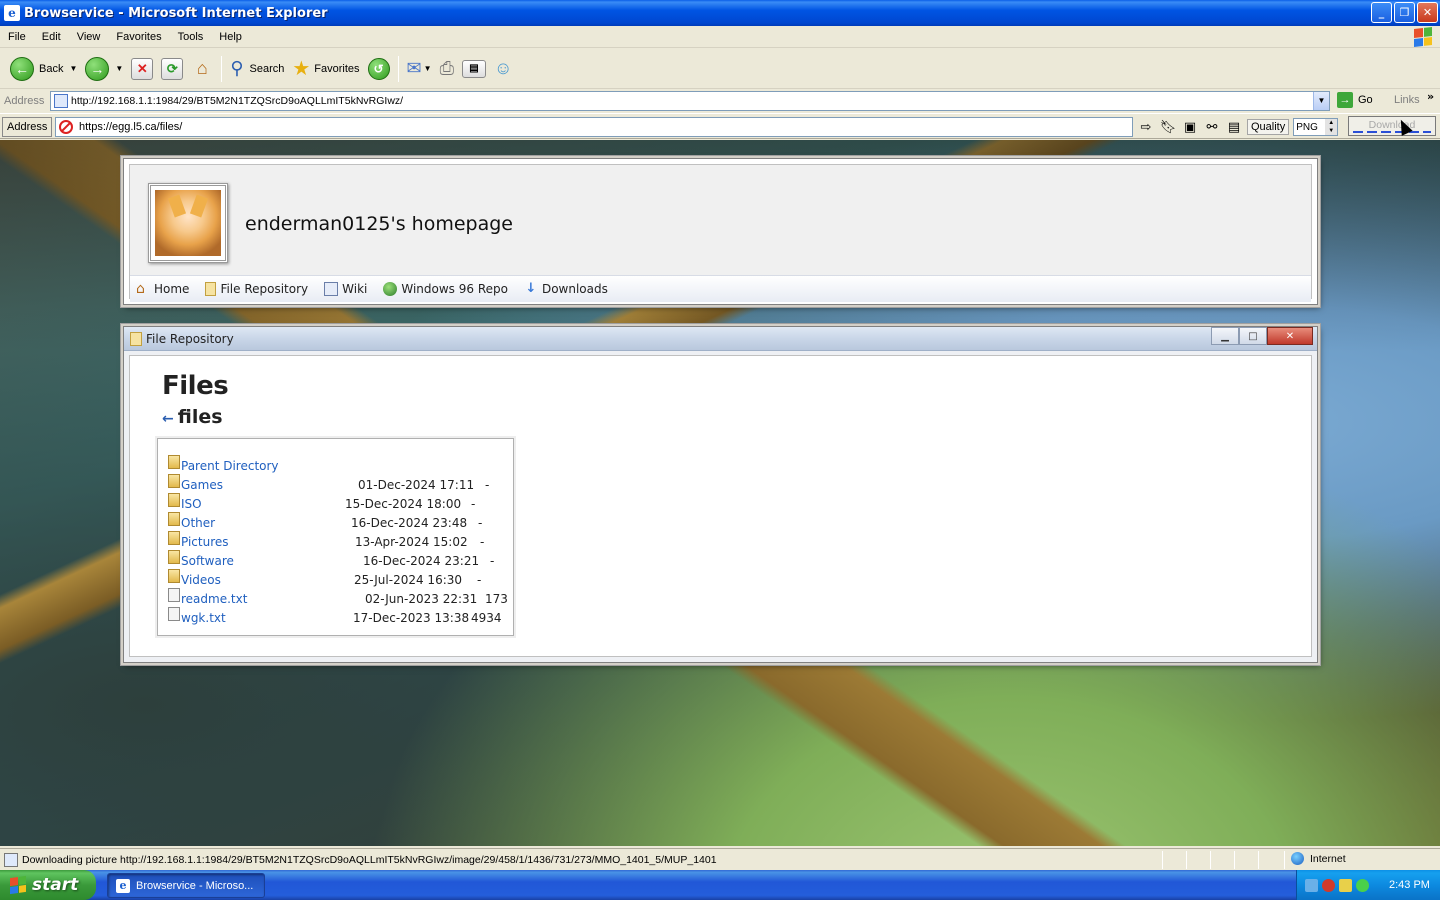 Image resolution: width=1440 pixels, height=900 pixels. Describe the element at coordinates (1234, 860) in the screenshot. I see `status-separator` at that location.